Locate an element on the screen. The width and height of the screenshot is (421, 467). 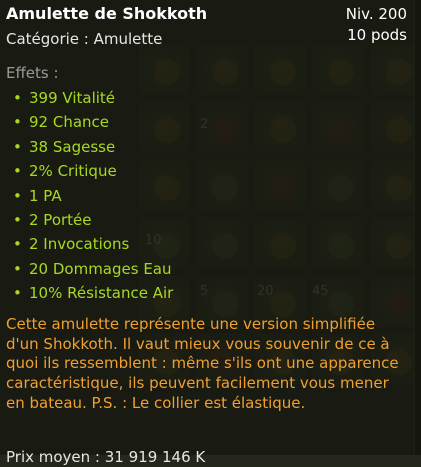
effect-item: • 92 Chance is located at coordinates (93, 122).